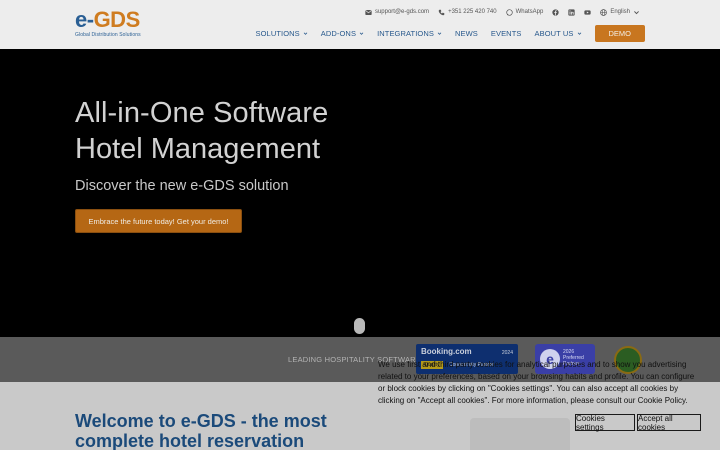 The image size is (720, 450). What do you see at coordinates (402, 12) in the screenshot?
I see `email-text: support@e-gds.com` at bounding box center [402, 12].